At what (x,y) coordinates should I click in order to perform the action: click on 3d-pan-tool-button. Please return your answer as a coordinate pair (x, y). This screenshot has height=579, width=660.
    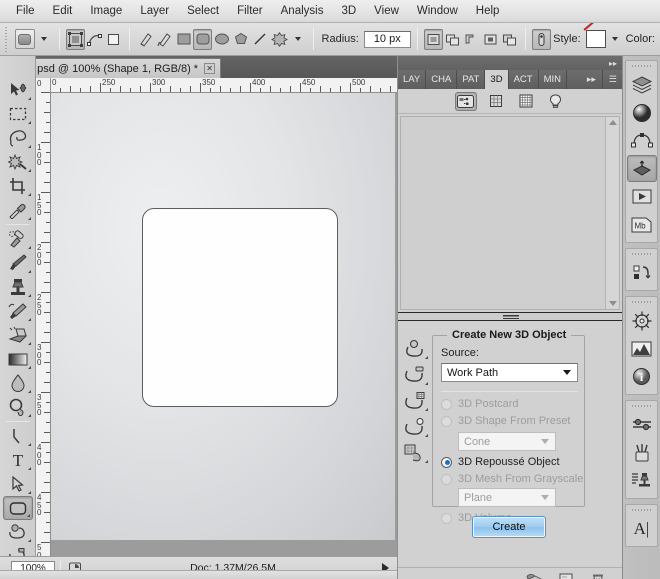
    Looking at the image, I should click on (415, 401).